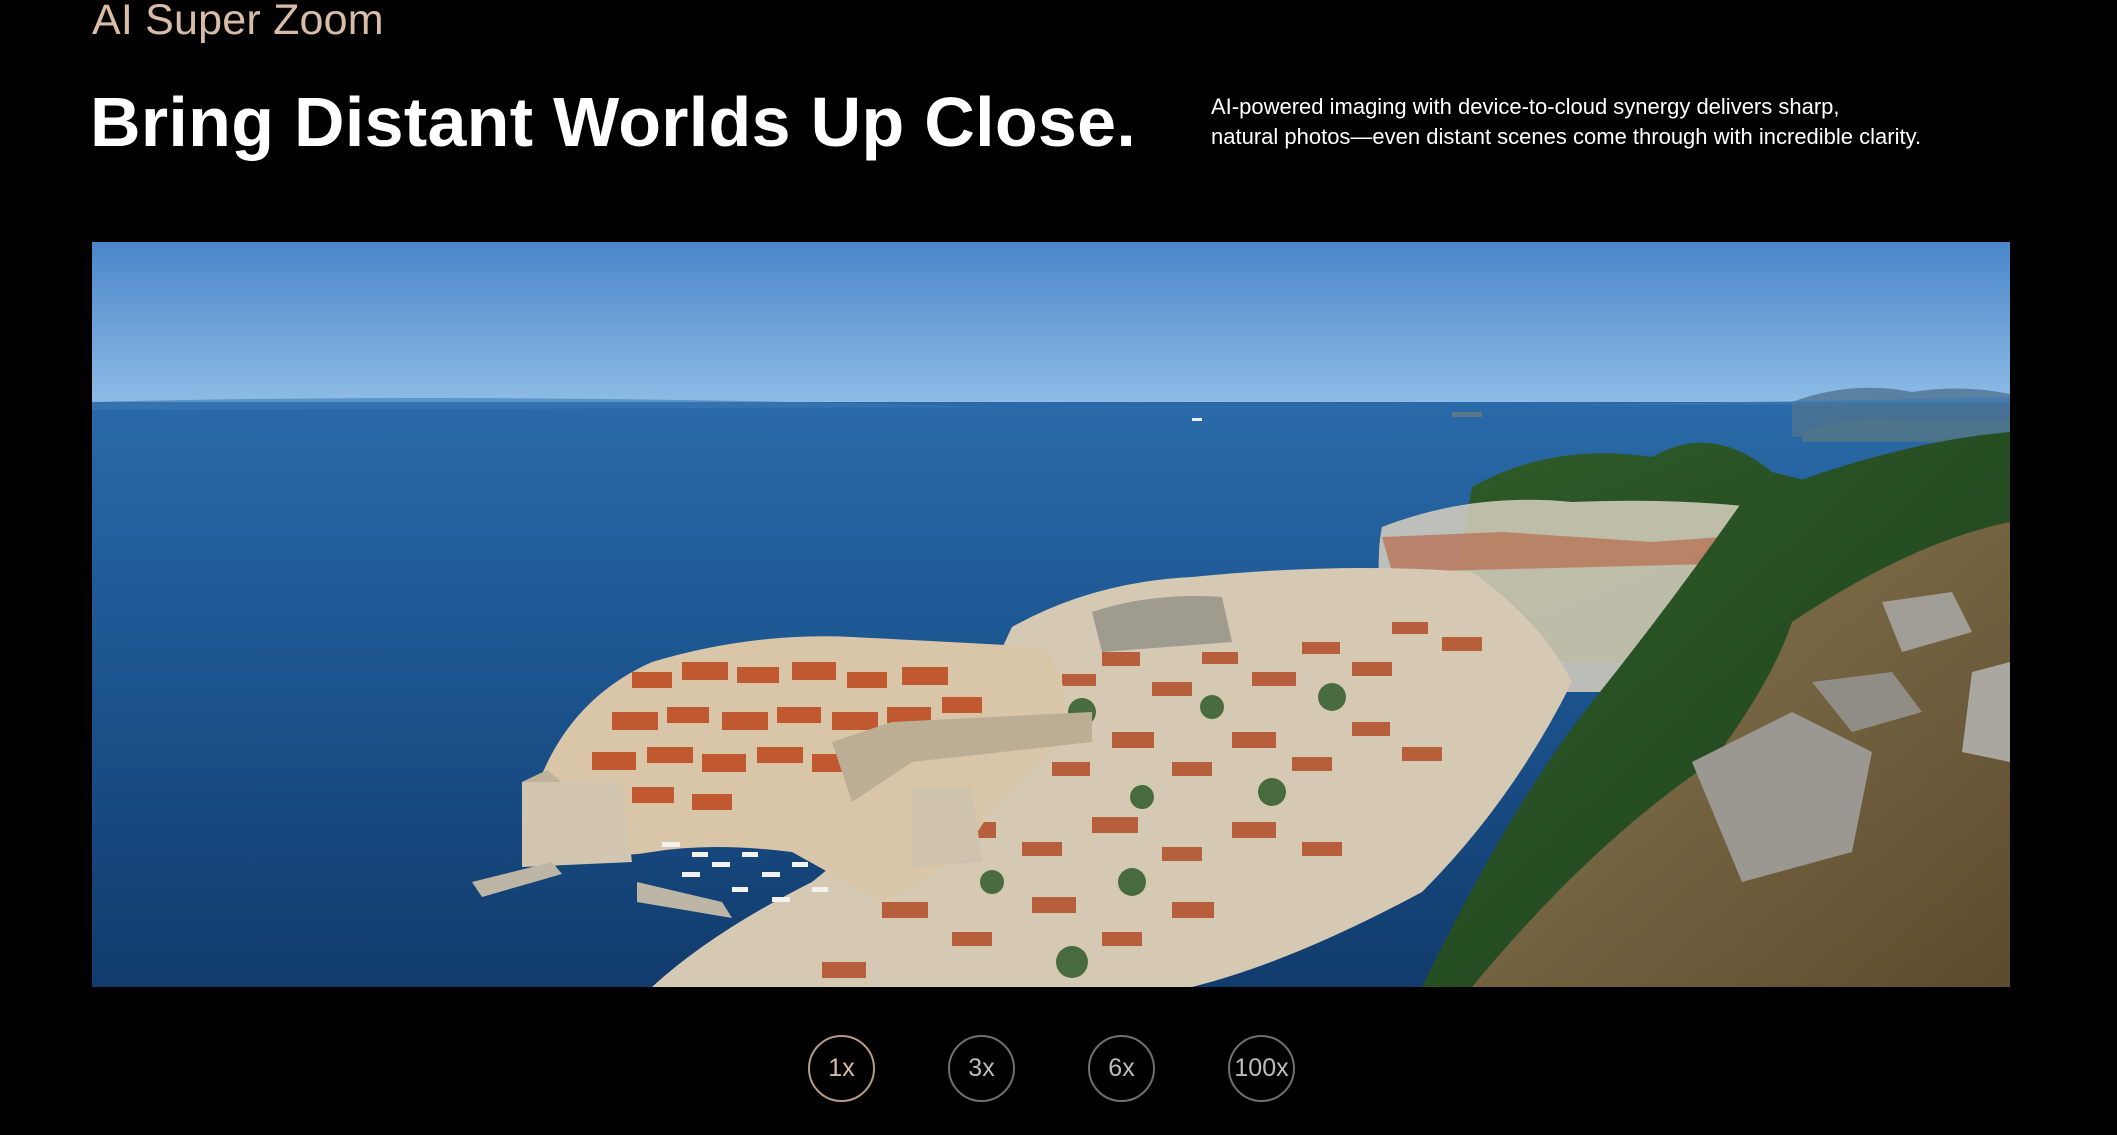  Describe the element at coordinates (981, 1068) in the screenshot. I see `zoom-3x-button: 3x` at that location.